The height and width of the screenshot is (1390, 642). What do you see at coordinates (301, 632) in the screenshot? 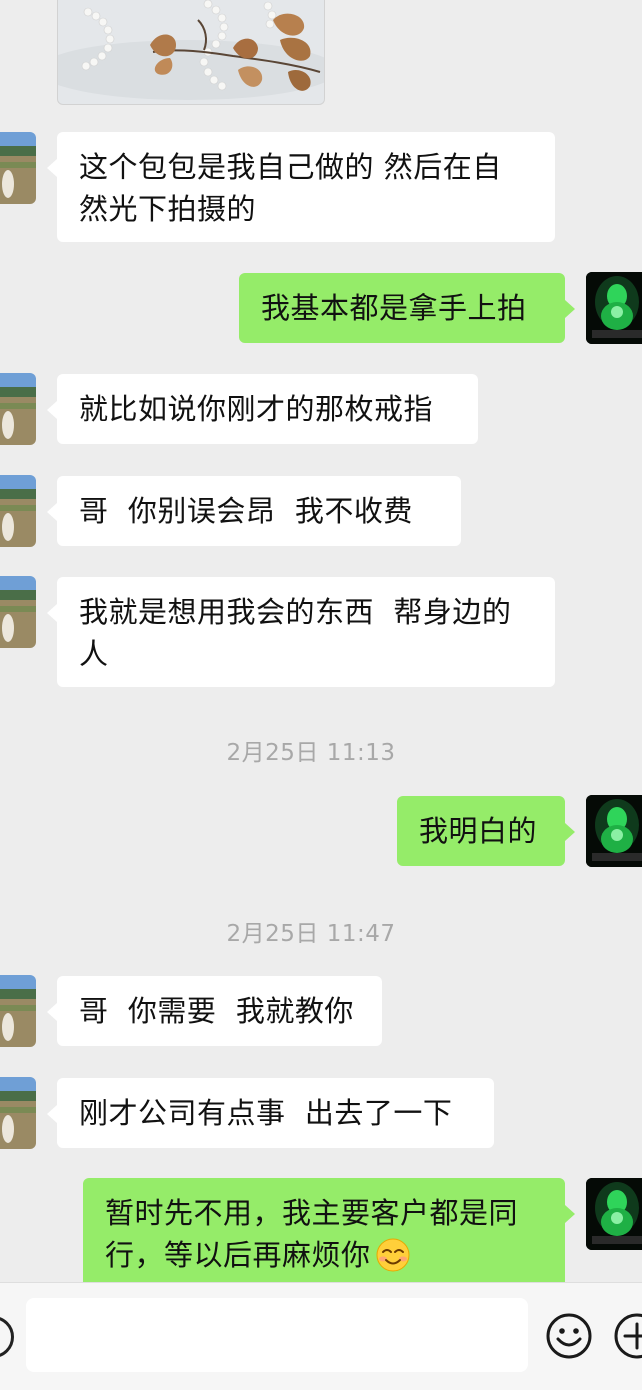
I see `message-bubble-incoming: 我就是想用我会的东西 帮身边的 人` at bounding box center [301, 632].